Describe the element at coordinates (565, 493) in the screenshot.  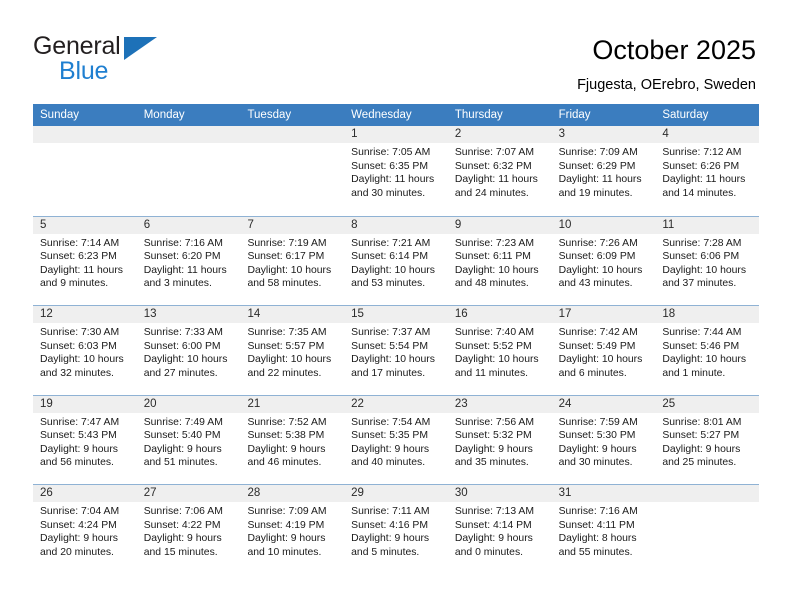
I see `day-number: 31` at that location.